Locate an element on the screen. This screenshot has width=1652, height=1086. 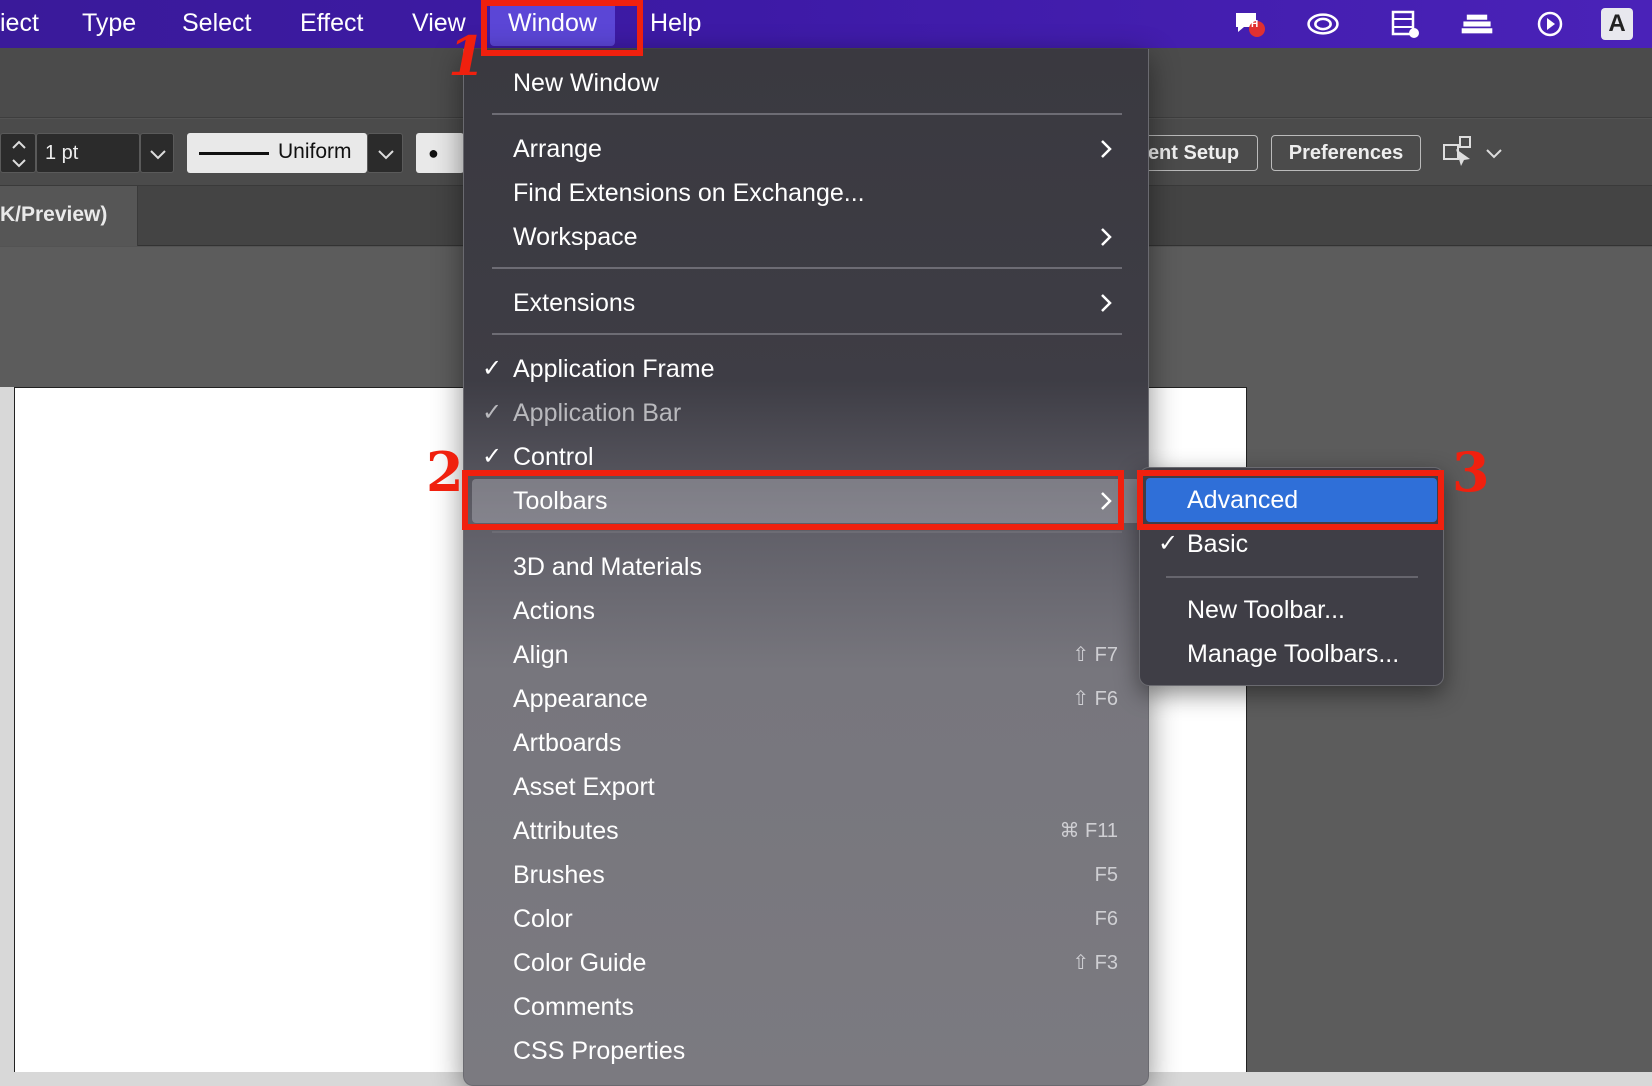
play-circle-icon is located at coordinates (1550, 24).